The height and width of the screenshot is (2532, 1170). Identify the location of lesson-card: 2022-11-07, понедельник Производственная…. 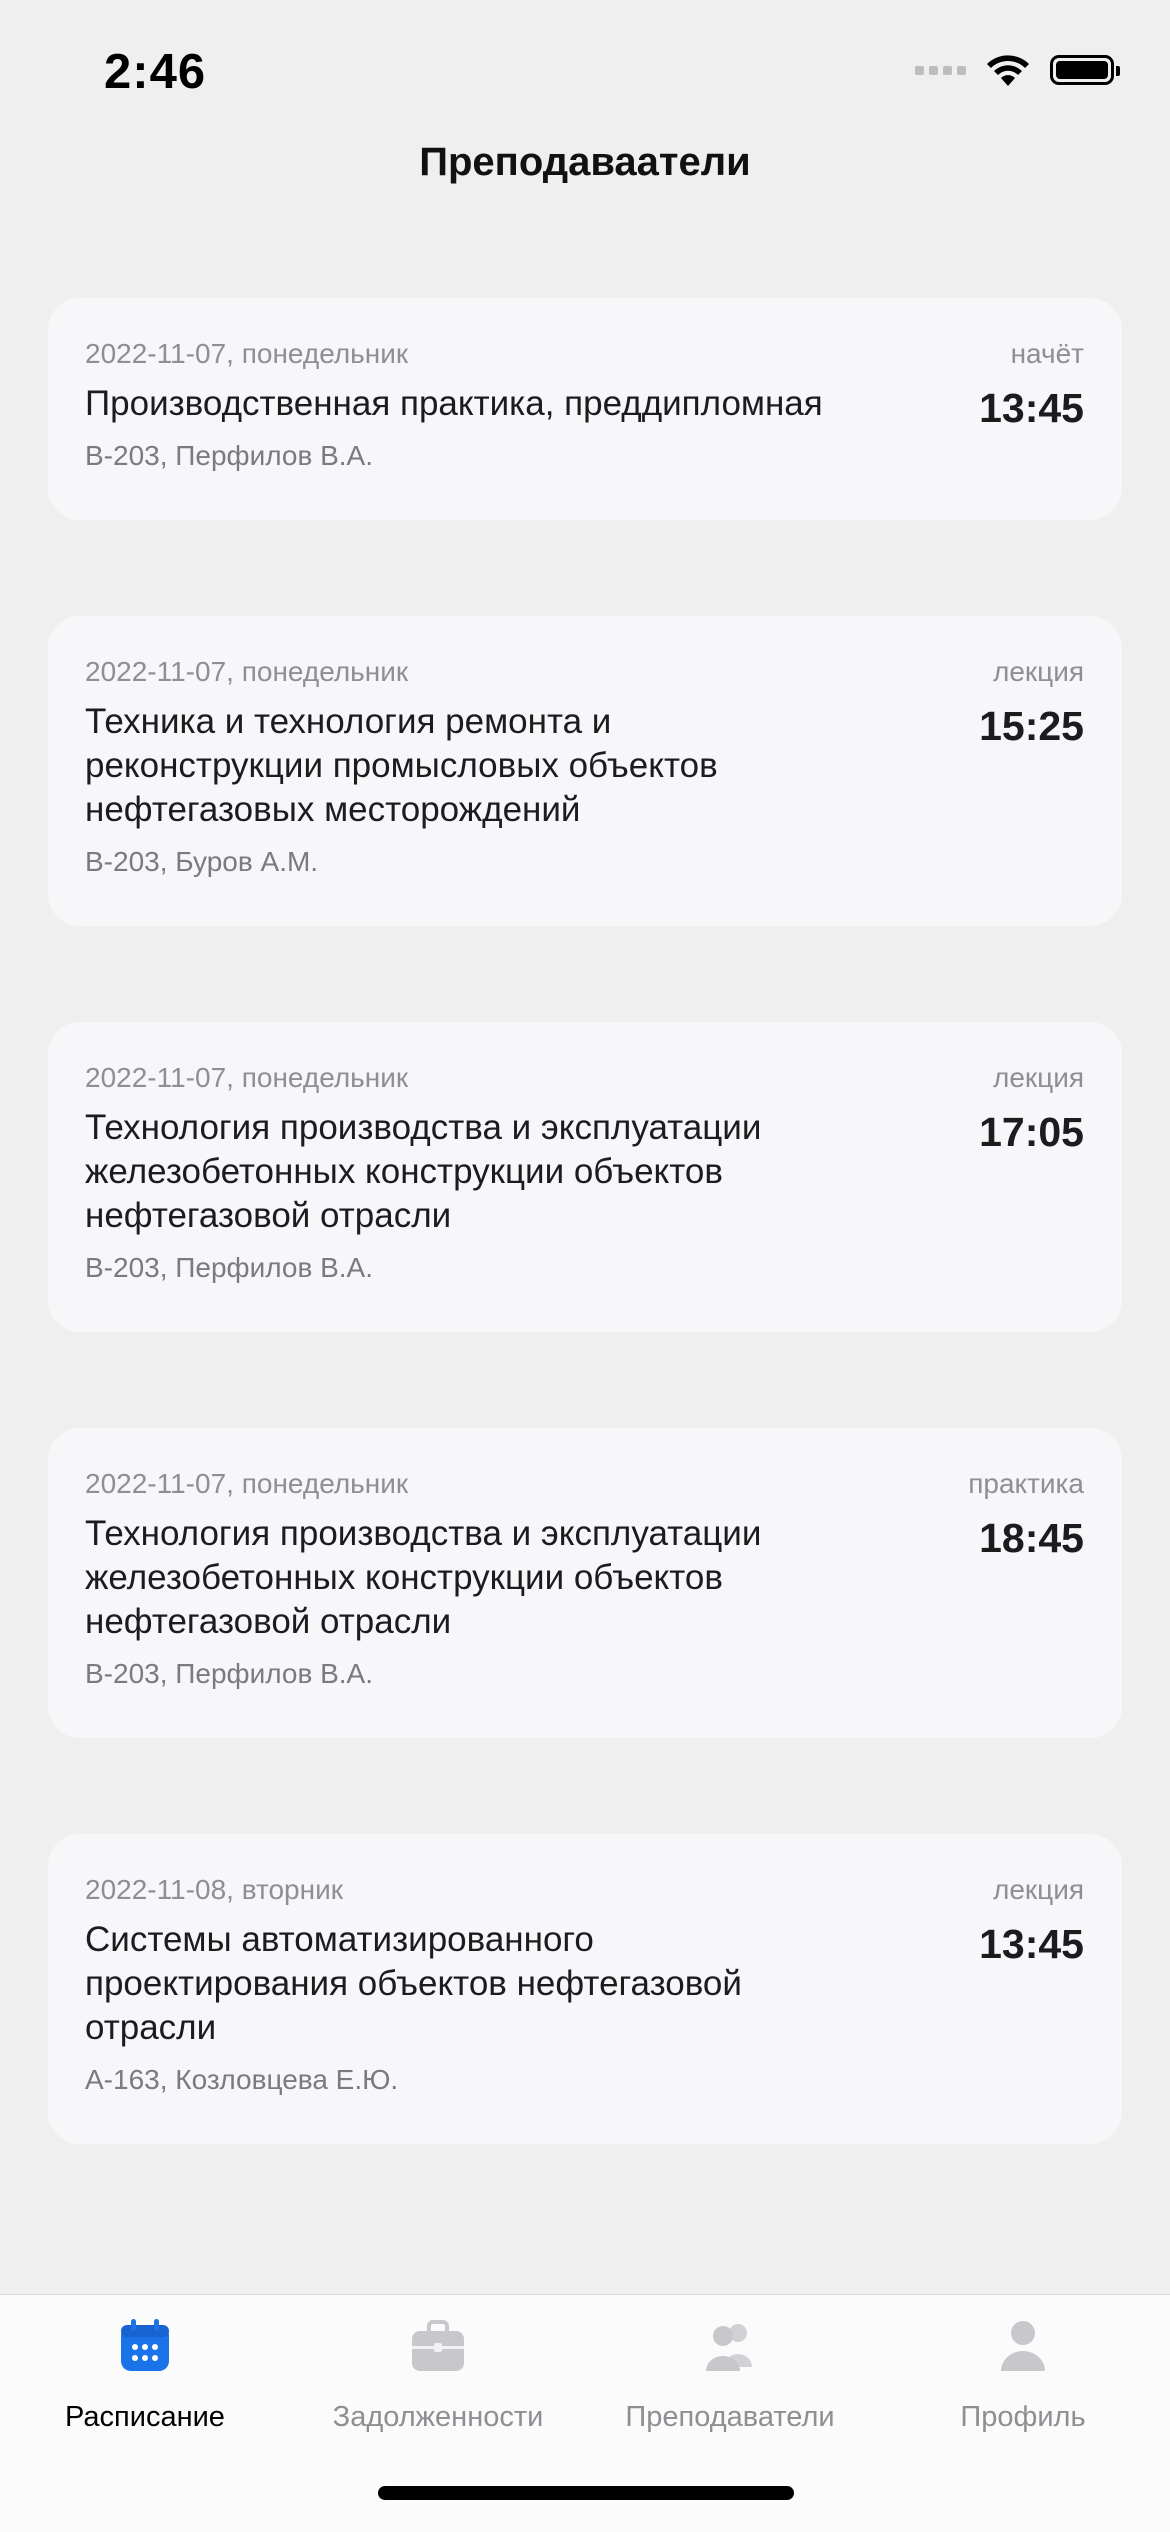
(585, 409).